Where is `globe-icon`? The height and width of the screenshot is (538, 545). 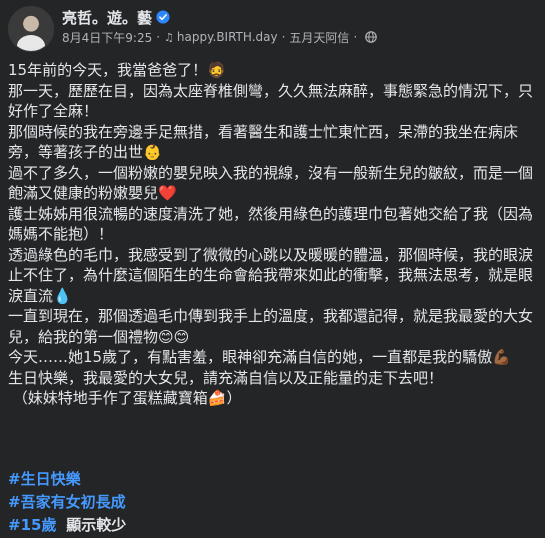
globe-icon is located at coordinates (371, 37).